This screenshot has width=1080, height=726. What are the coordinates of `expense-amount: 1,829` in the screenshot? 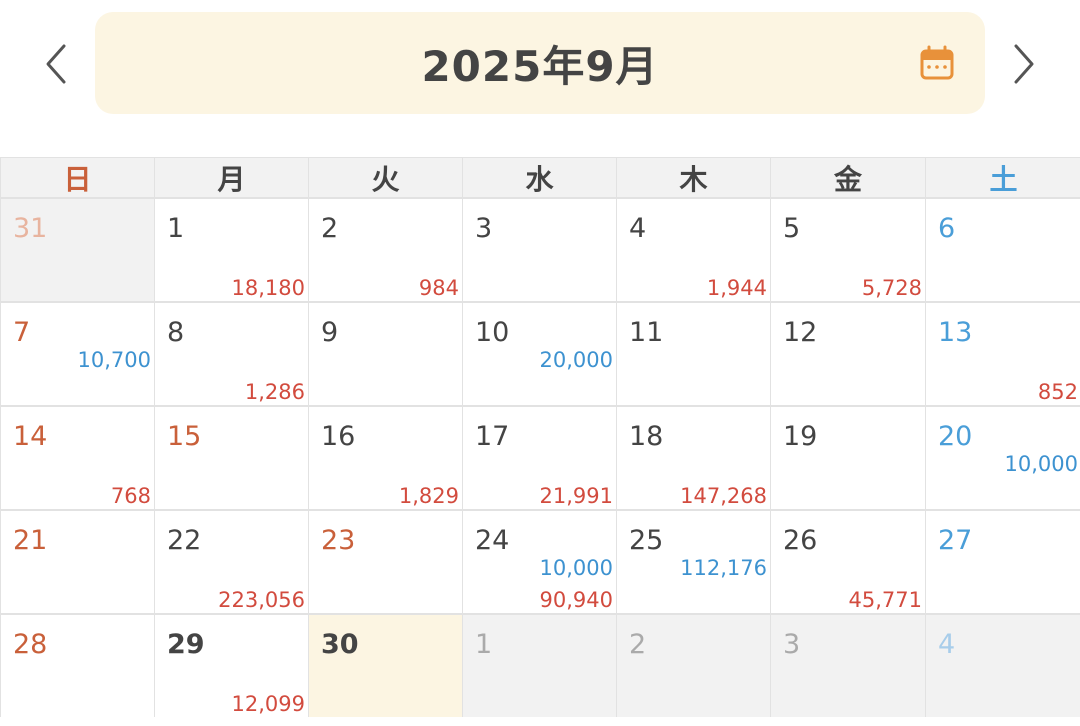 It's located at (428, 496).